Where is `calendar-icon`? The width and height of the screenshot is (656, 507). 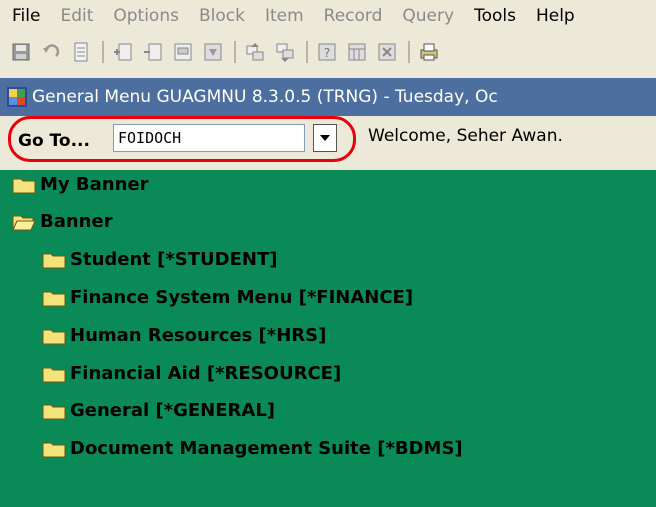
calendar-icon is located at coordinates (357, 52).